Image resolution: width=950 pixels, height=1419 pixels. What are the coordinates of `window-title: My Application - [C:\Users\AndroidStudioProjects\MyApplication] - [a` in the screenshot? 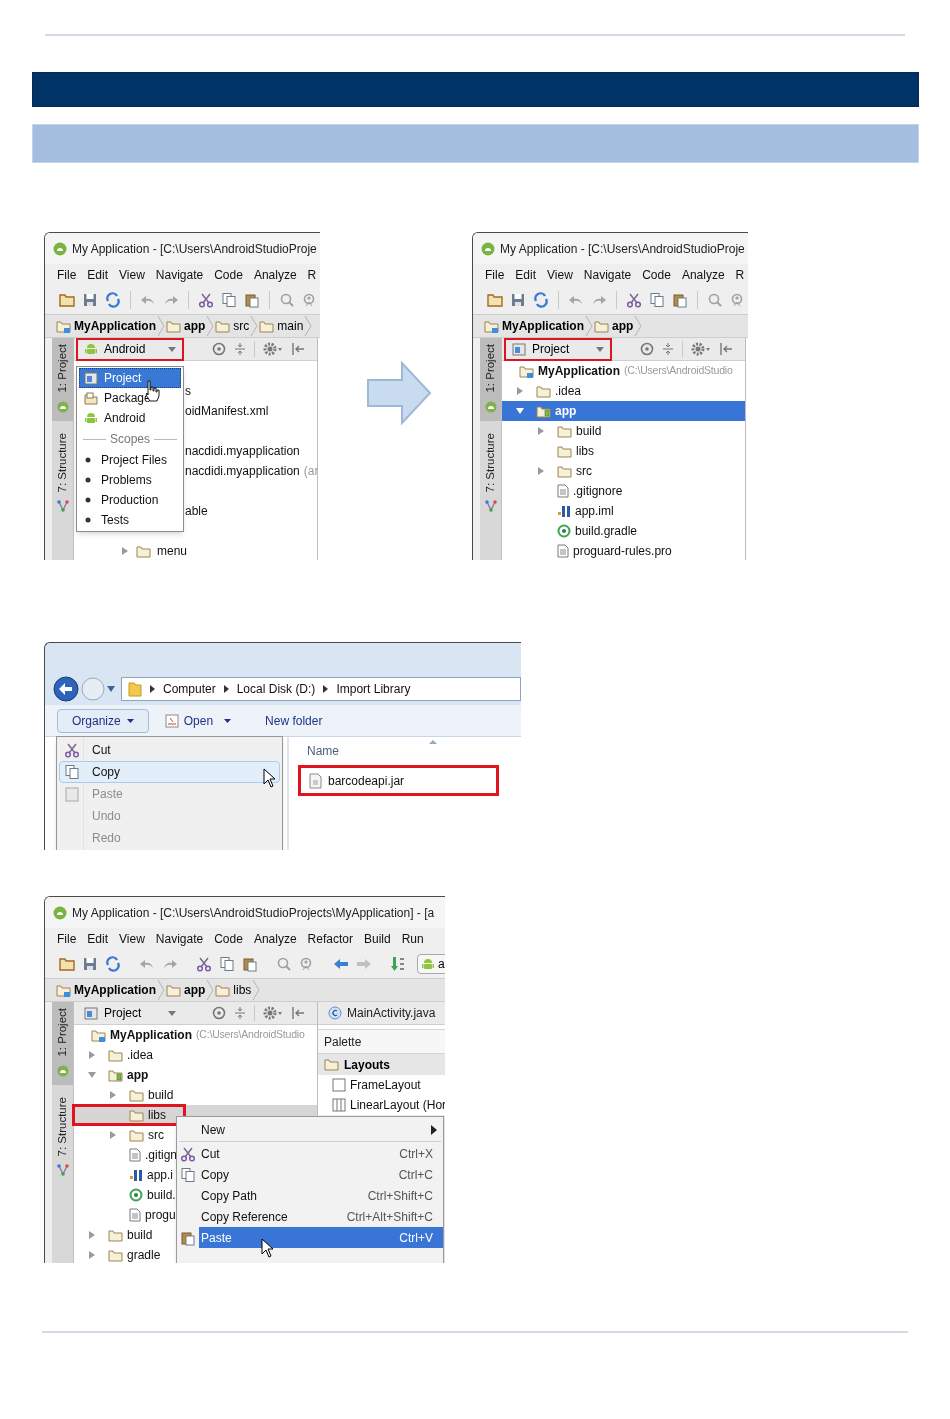 It's located at (253, 913).